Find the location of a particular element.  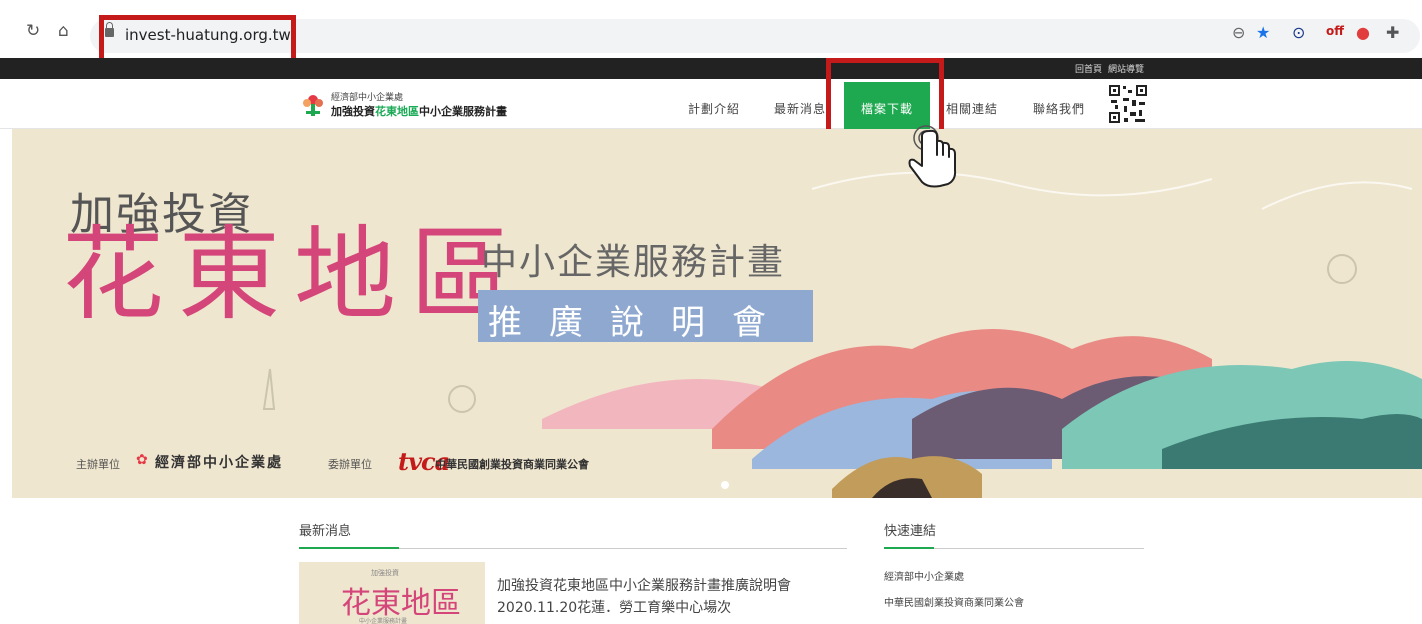

zoom-icon: ⊖ is located at coordinates (1238, 33).